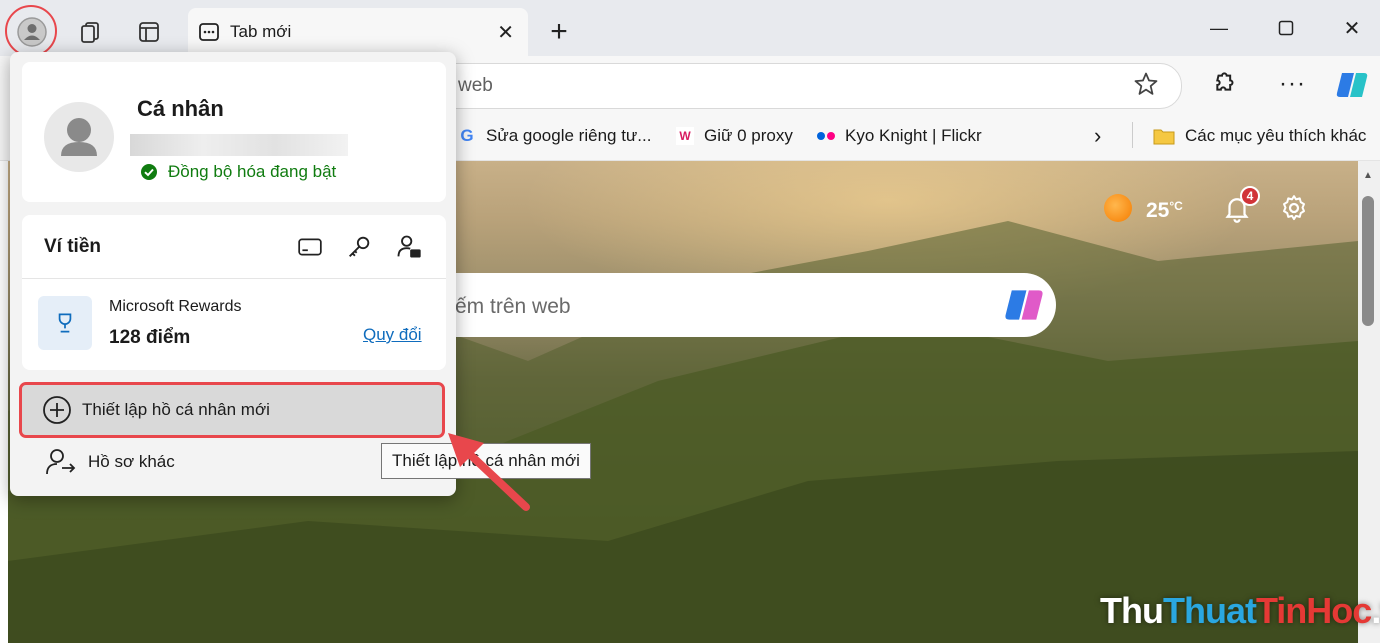 Image resolution: width=1380 pixels, height=643 pixels. Describe the element at coordinates (79, 137) in the screenshot. I see `profile-avatar` at that location.